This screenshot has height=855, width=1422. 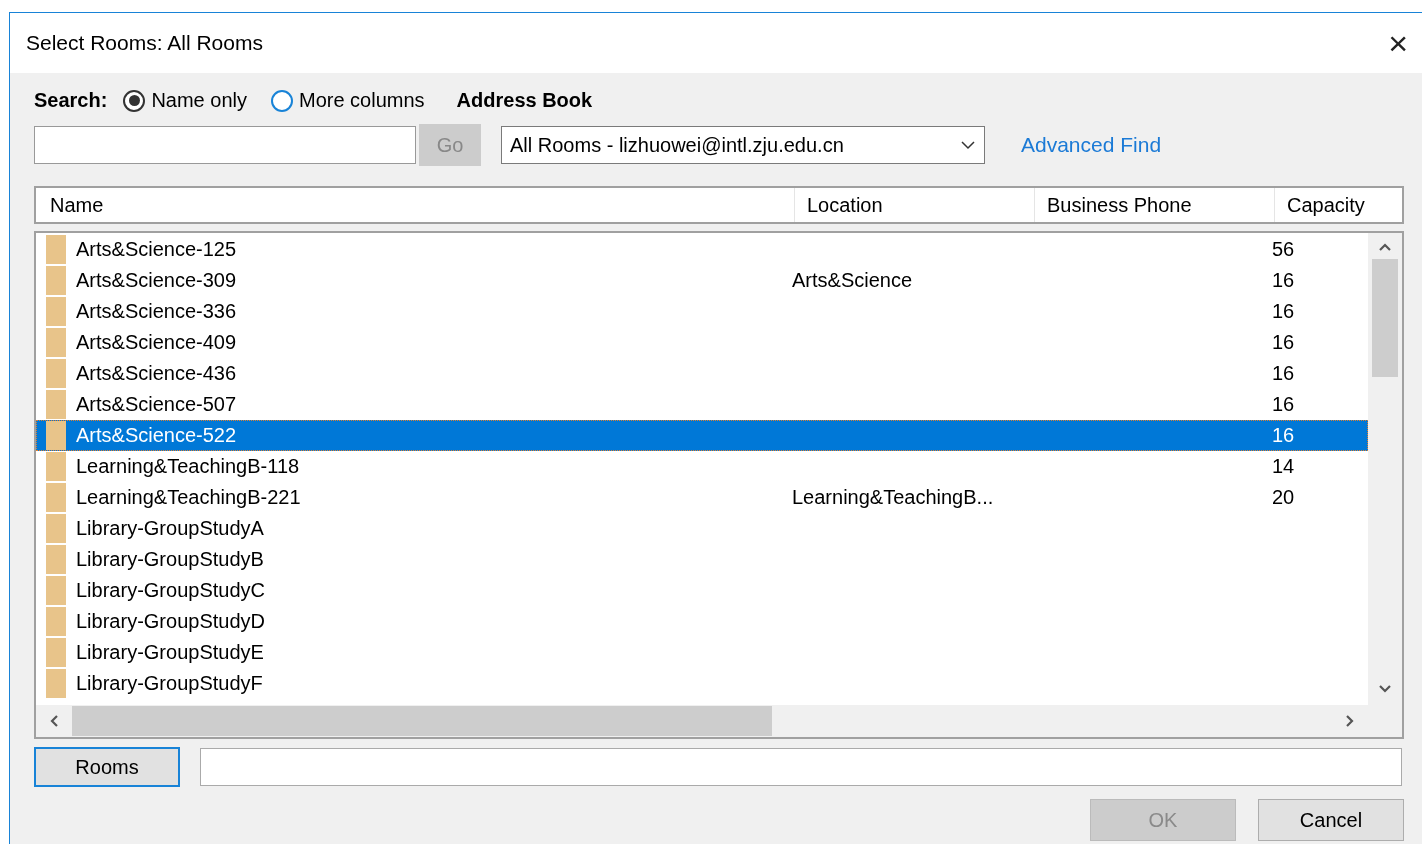 What do you see at coordinates (702, 280) in the screenshot?
I see `room-row: Arts&Science-309 Arts&Science 16` at bounding box center [702, 280].